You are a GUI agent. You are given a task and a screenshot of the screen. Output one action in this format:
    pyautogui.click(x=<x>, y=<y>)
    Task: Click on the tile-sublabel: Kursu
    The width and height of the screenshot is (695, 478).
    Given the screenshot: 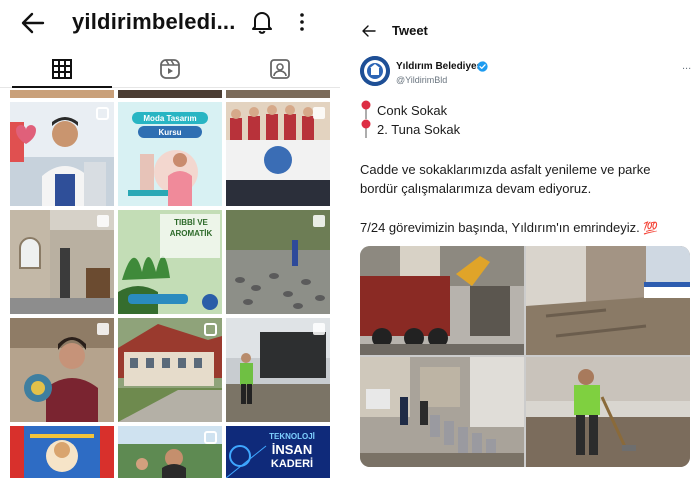 What is the action you would take?
    pyautogui.click(x=170, y=132)
    